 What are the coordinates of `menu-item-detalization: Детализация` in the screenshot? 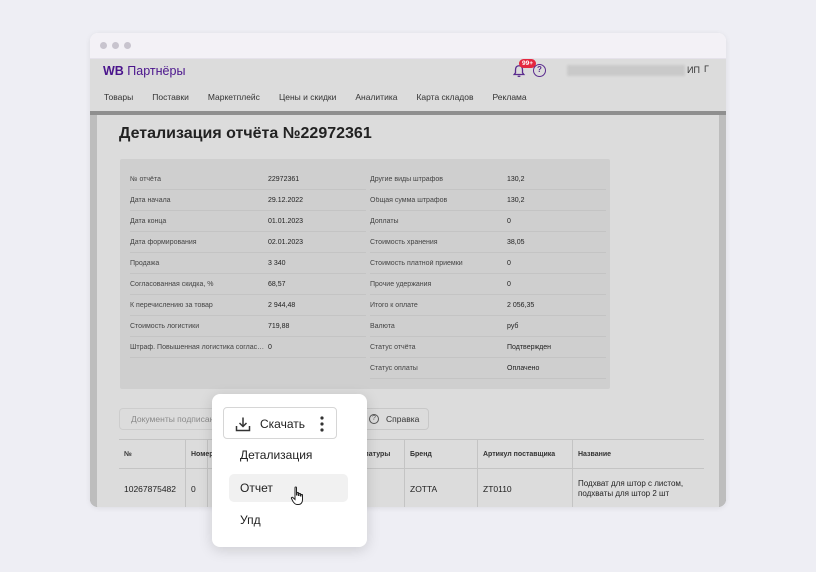 It's located at (288, 455).